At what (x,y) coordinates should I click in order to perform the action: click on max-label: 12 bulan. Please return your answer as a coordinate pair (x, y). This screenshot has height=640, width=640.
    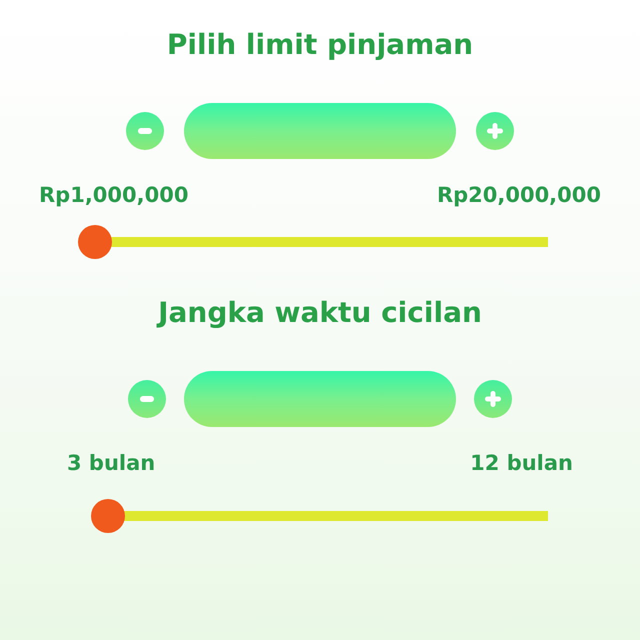
    Looking at the image, I should click on (521, 463).